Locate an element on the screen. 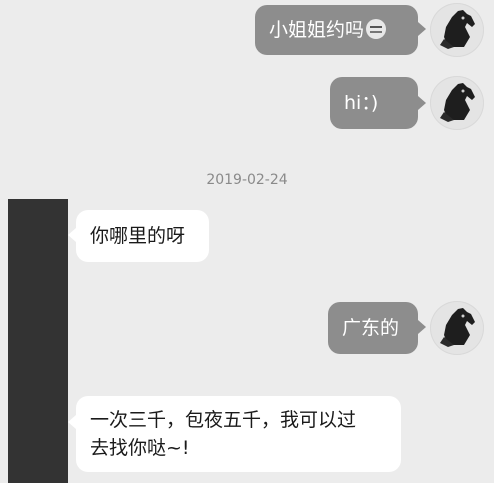  message-text: 你哪里的呀 is located at coordinates (138, 236).